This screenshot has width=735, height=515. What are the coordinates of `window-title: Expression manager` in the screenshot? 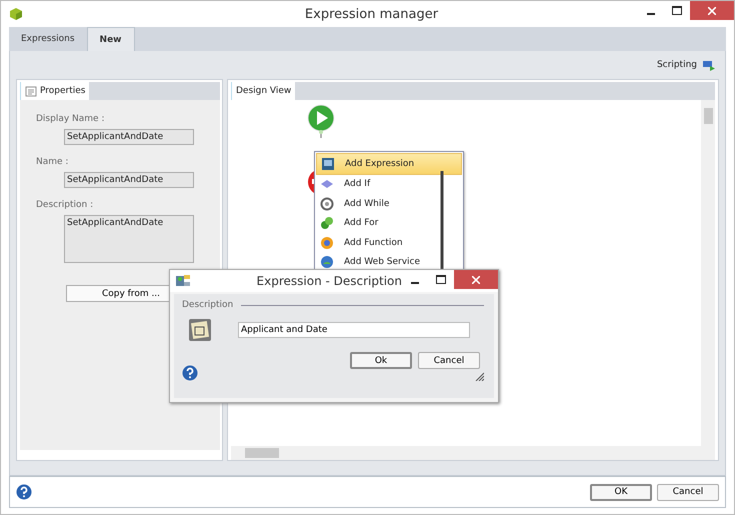 It's located at (371, 14).